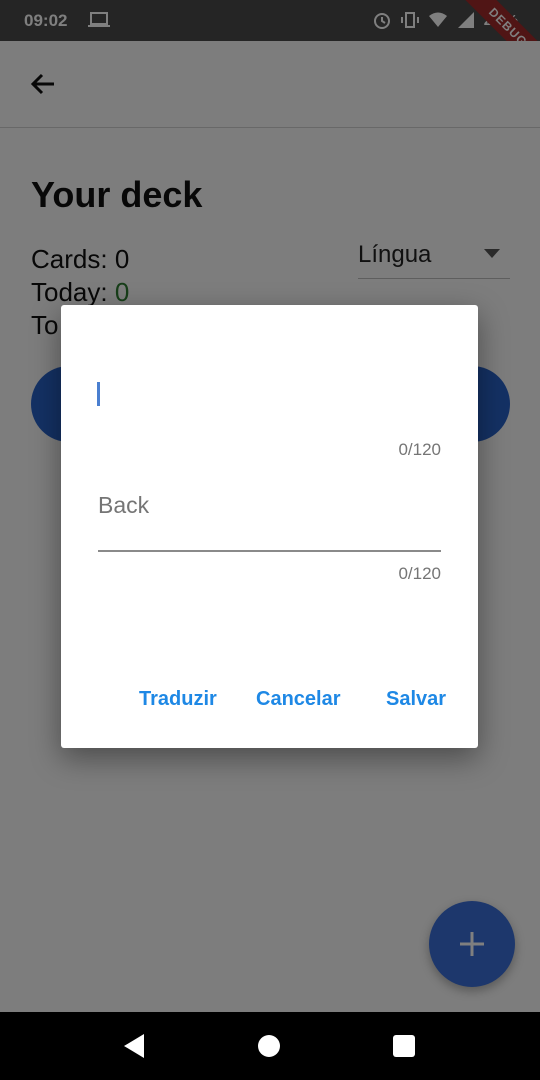 This screenshot has width=540, height=1080. Describe the element at coordinates (123, 505) in the screenshot. I see `back-field-label: Back` at that location.